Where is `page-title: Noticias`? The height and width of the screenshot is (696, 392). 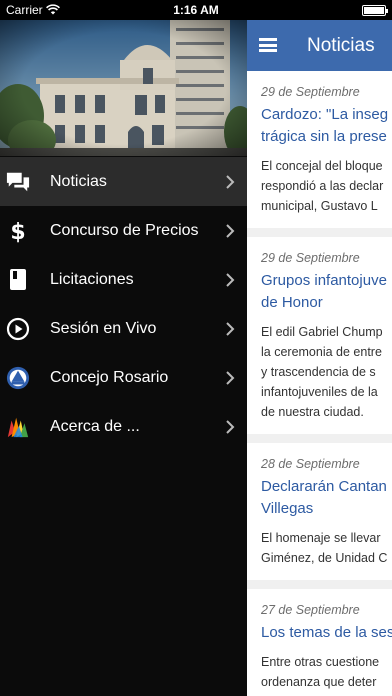 page-title: Noticias is located at coordinates (341, 45).